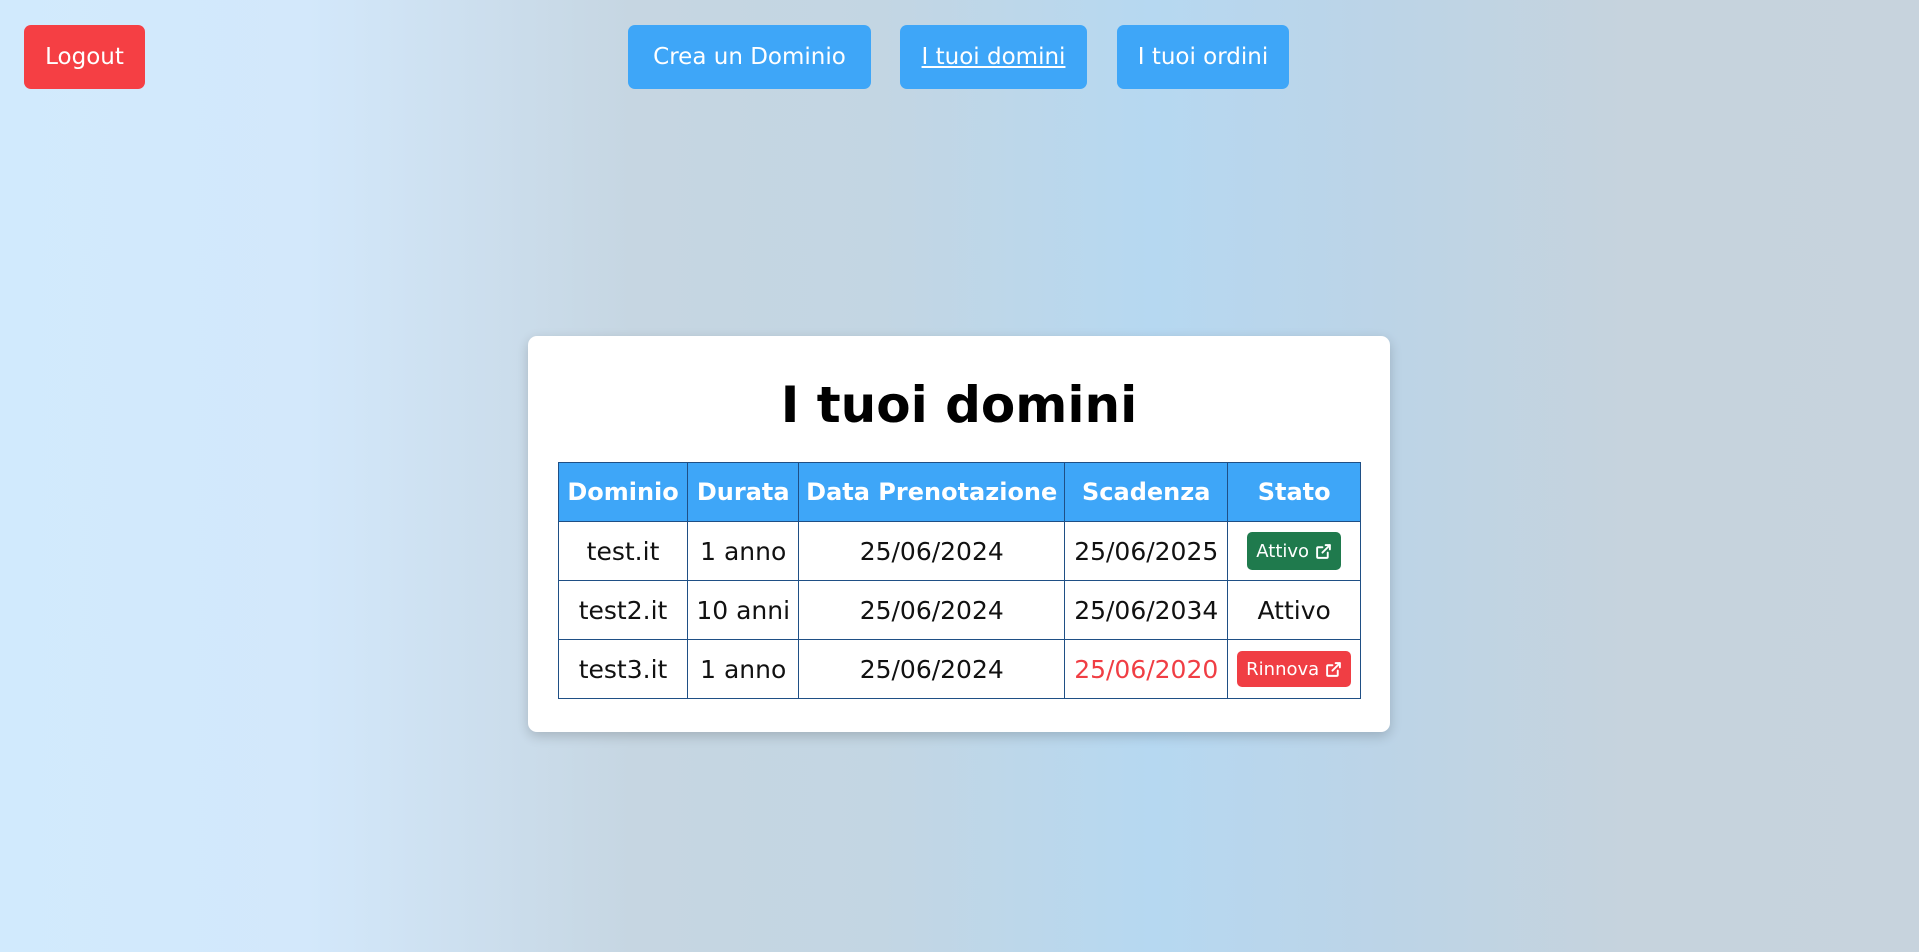 The image size is (1919, 952). I want to click on header-stato: Stato, so click(1294, 492).